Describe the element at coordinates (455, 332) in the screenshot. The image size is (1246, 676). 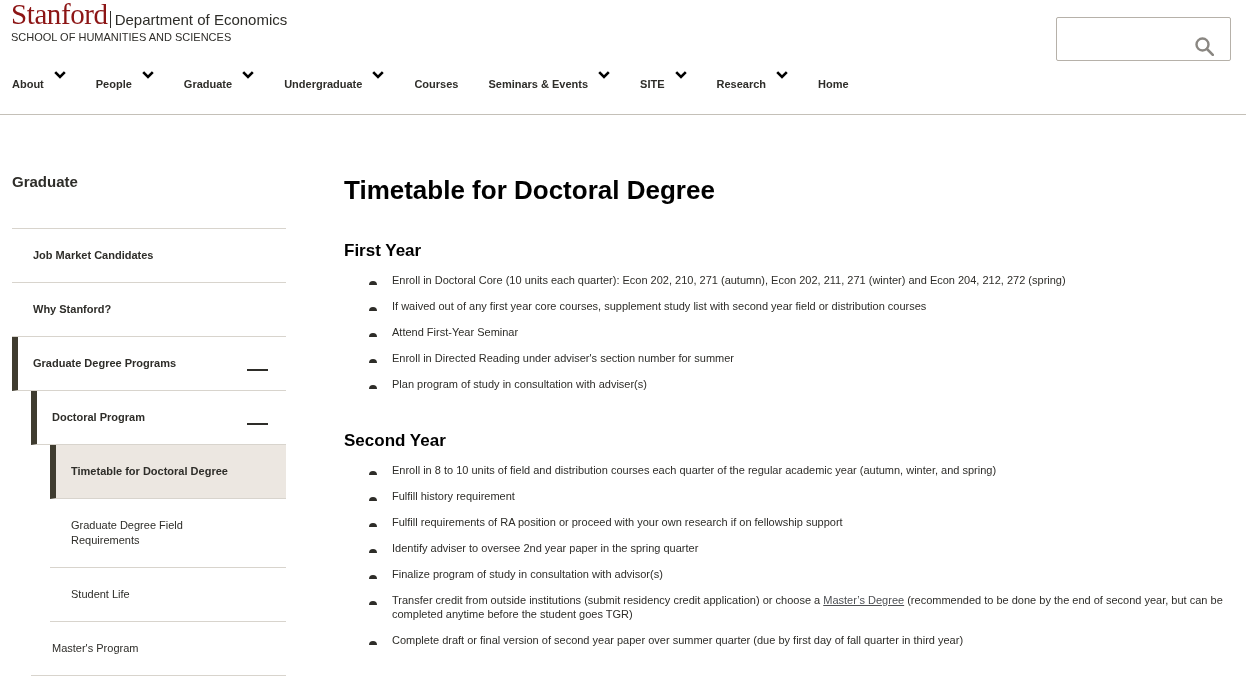
I see `list-item-text: Attend First-Year Seminar` at that location.